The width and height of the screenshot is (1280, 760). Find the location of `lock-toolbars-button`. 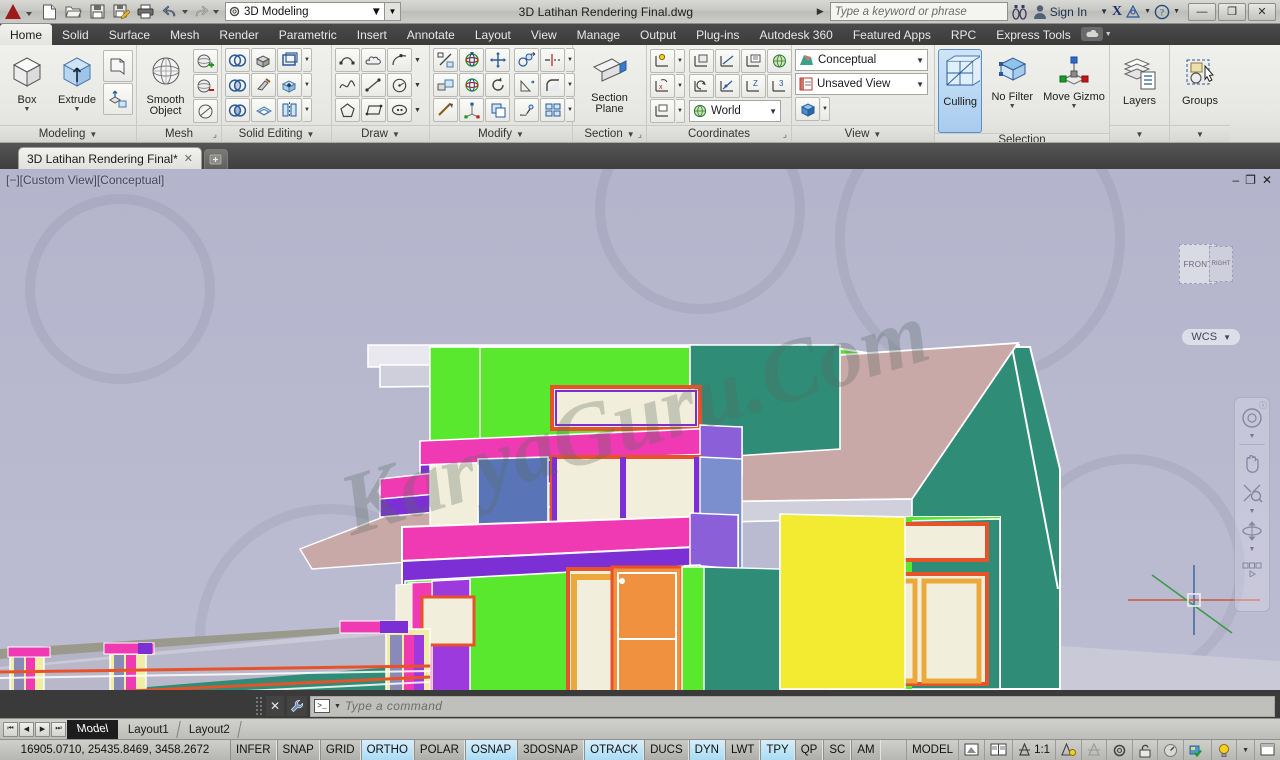

lock-toolbars-button is located at coordinates (1144, 750).